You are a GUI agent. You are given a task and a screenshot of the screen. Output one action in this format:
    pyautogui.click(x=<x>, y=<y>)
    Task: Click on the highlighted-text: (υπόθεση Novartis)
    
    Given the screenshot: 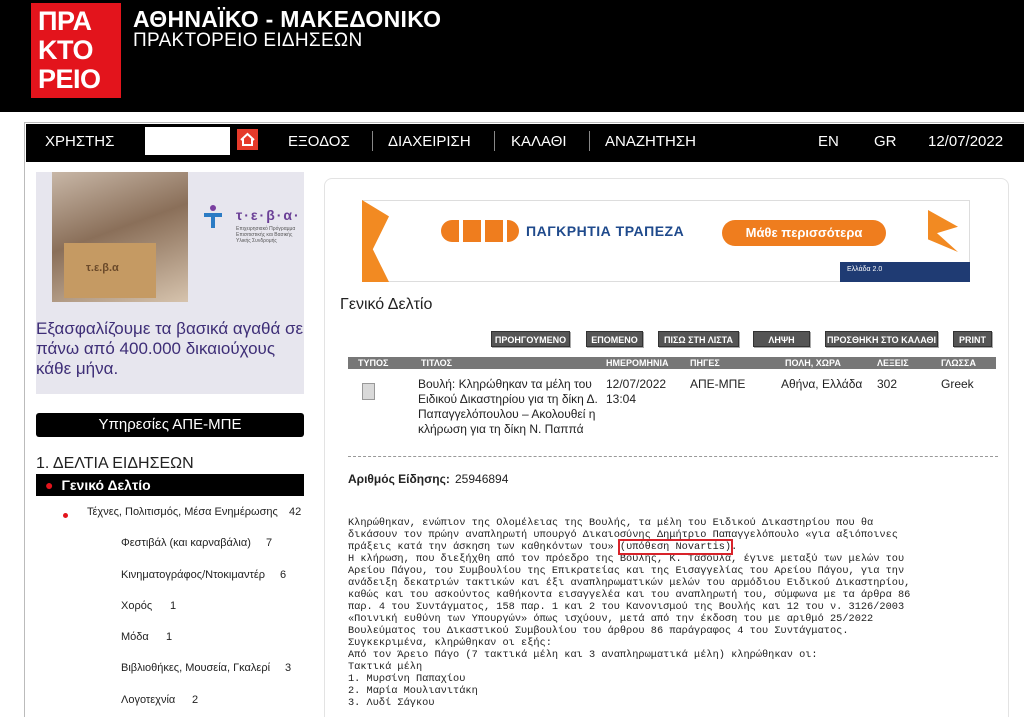 What is the action you would take?
    pyautogui.click(x=675, y=547)
    